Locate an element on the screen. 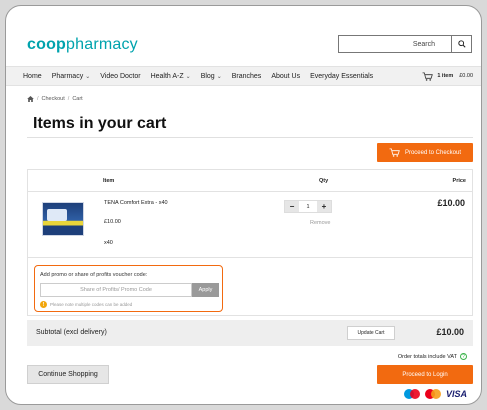  search-input: Search is located at coordinates (395, 44).